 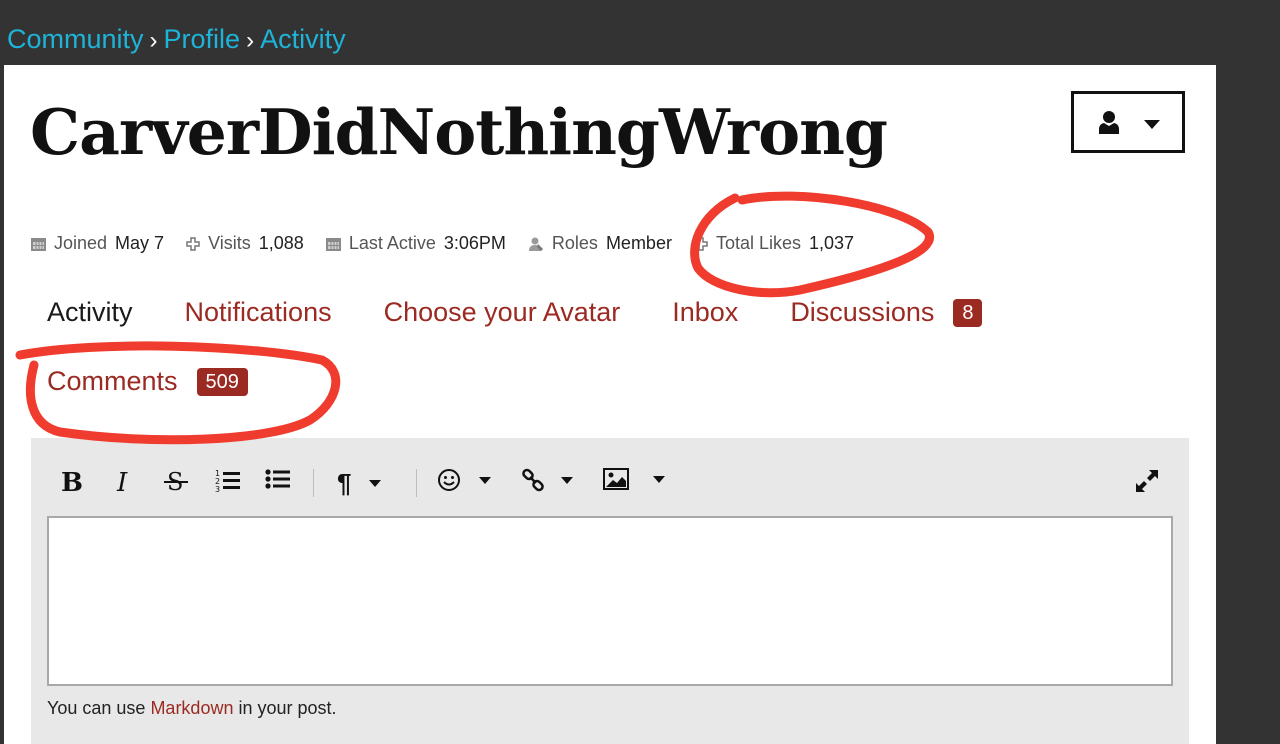 I want to click on svg-text: 3, so click(x=217, y=489).